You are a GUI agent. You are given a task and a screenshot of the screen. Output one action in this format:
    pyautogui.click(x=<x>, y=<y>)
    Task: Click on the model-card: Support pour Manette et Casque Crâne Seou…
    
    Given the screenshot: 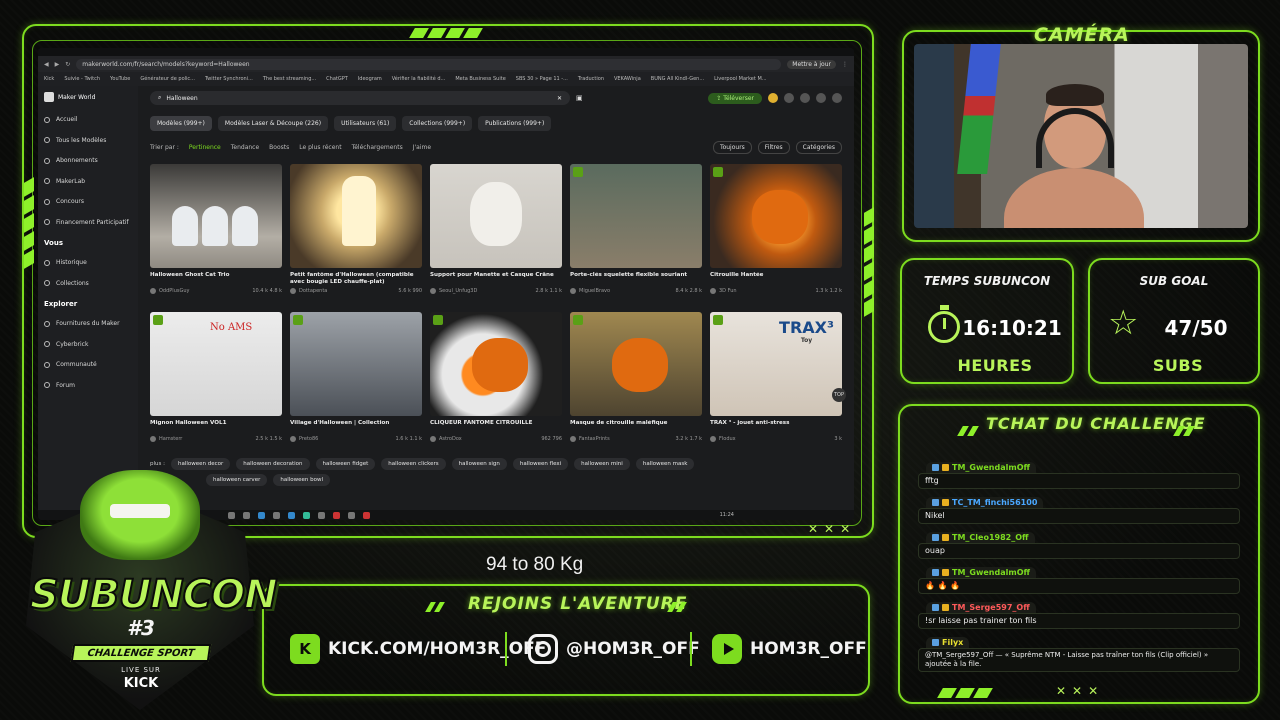 What is the action you would take?
    pyautogui.click(x=496, y=234)
    